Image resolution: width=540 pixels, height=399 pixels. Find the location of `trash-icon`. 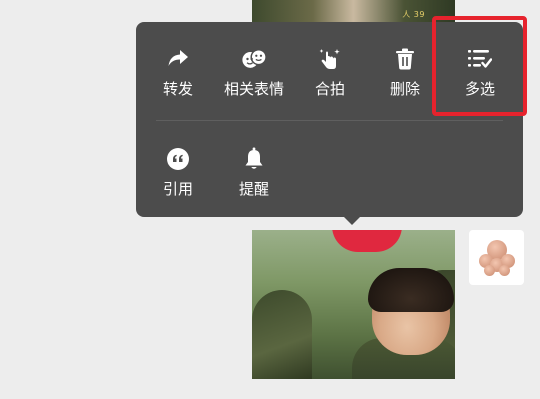

trash-icon is located at coordinates (405, 59).